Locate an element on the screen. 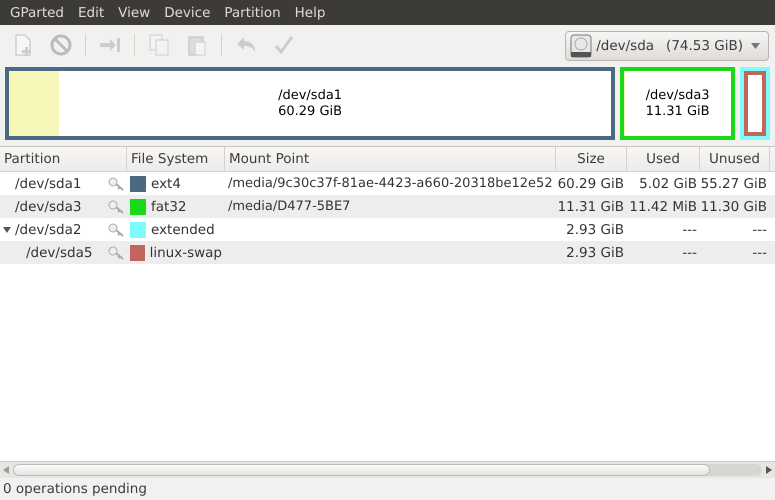 The height and width of the screenshot is (500, 775). column-header: Unused is located at coordinates (735, 159).